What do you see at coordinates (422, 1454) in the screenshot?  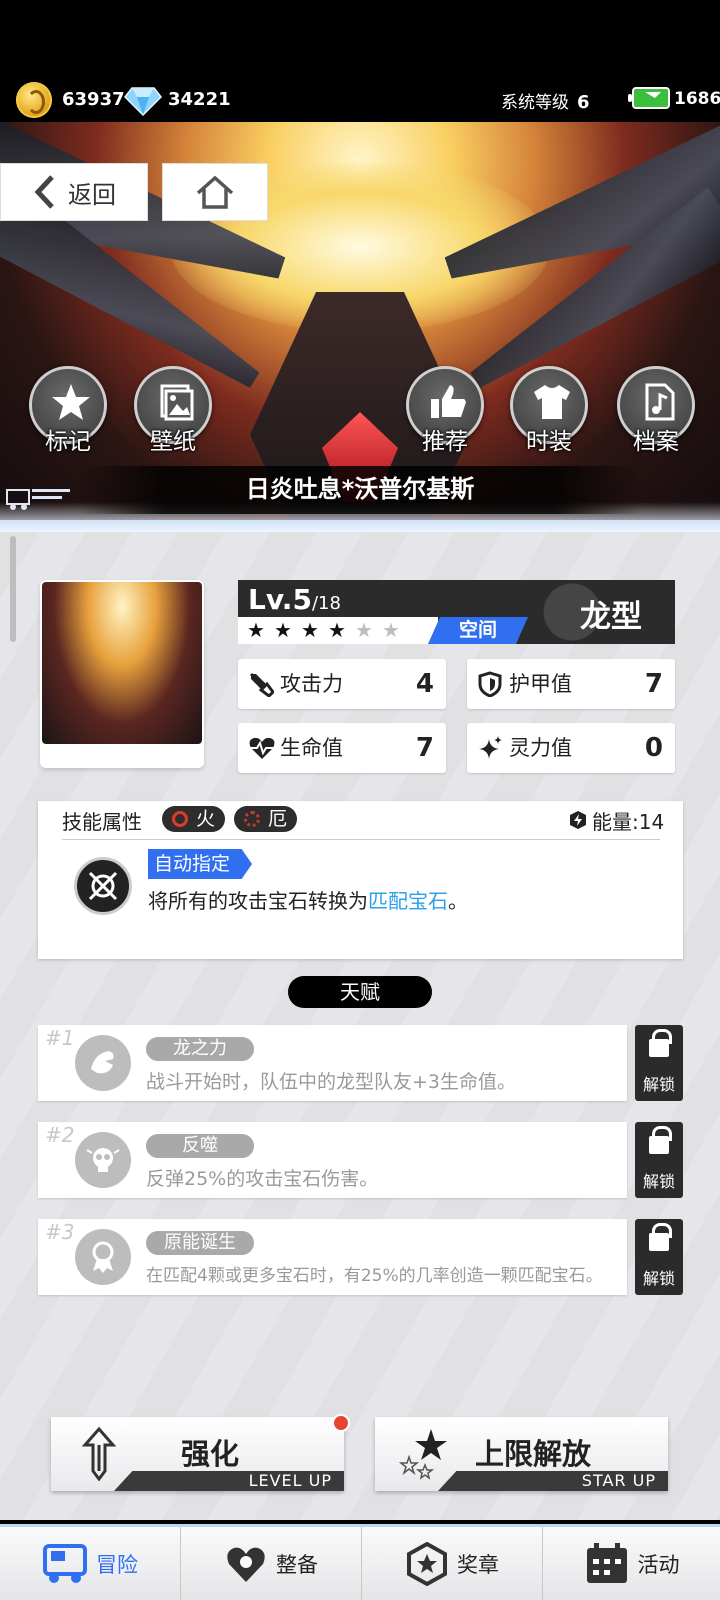 I see `stars-icon` at bounding box center [422, 1454].